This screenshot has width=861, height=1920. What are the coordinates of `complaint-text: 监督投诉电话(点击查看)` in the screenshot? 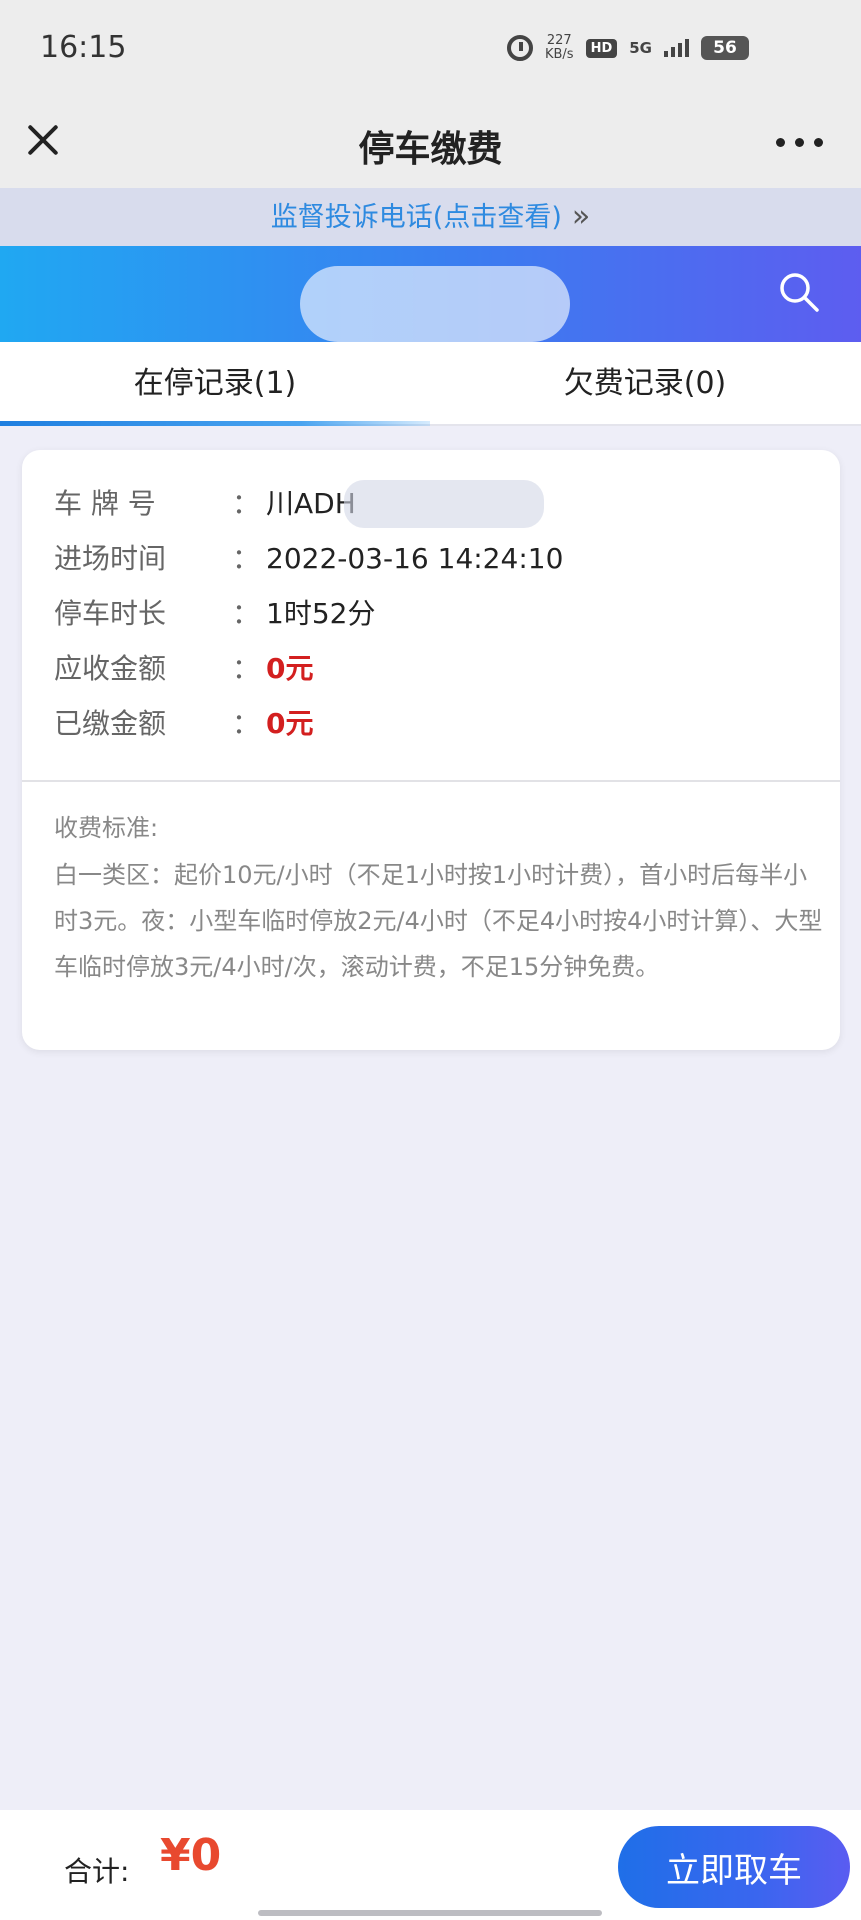 It's located at (416, 217).